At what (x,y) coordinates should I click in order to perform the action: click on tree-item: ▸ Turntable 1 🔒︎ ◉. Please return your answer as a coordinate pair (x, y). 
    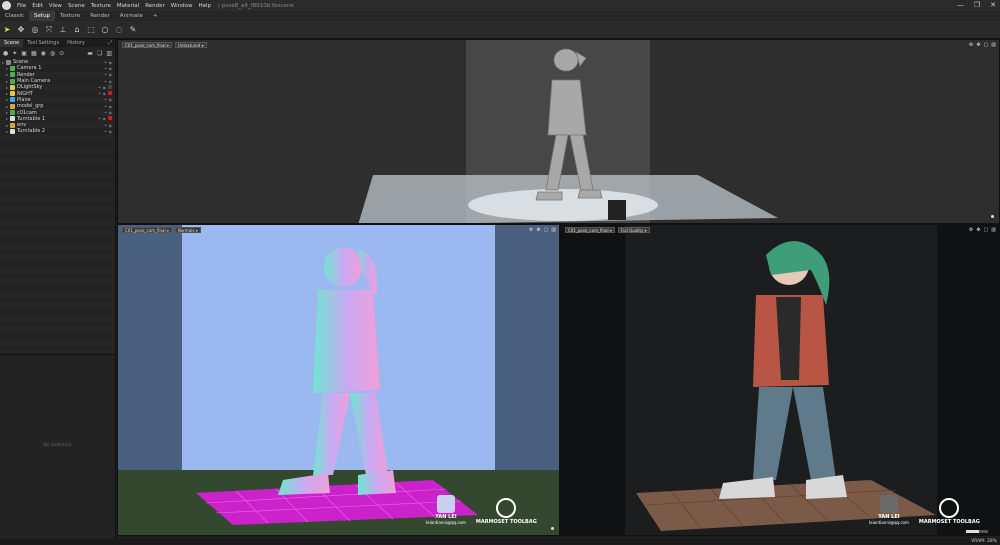
    Looking at the image, I should click on (57, 118).